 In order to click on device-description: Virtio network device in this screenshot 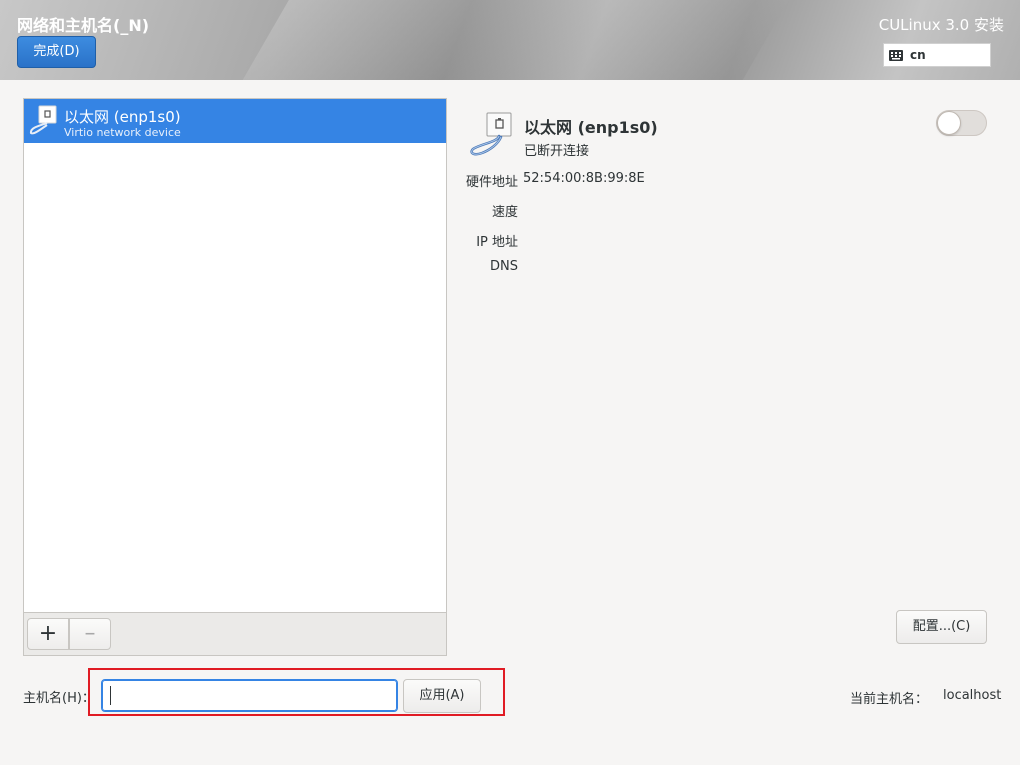, I will do `click(122, 132)`.